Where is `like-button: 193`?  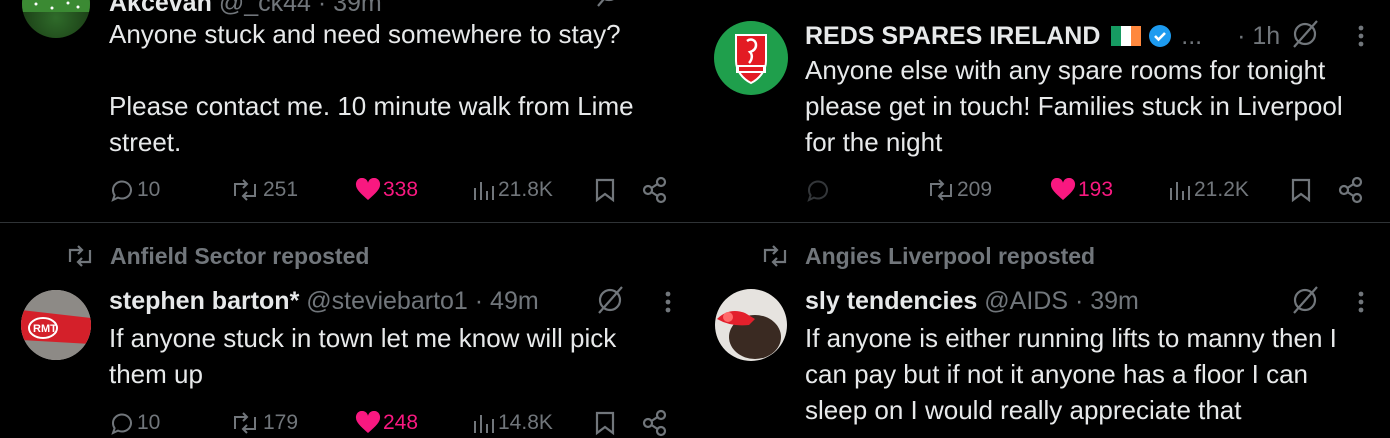 like-button: 193 is located at coordinates (1089, 190).